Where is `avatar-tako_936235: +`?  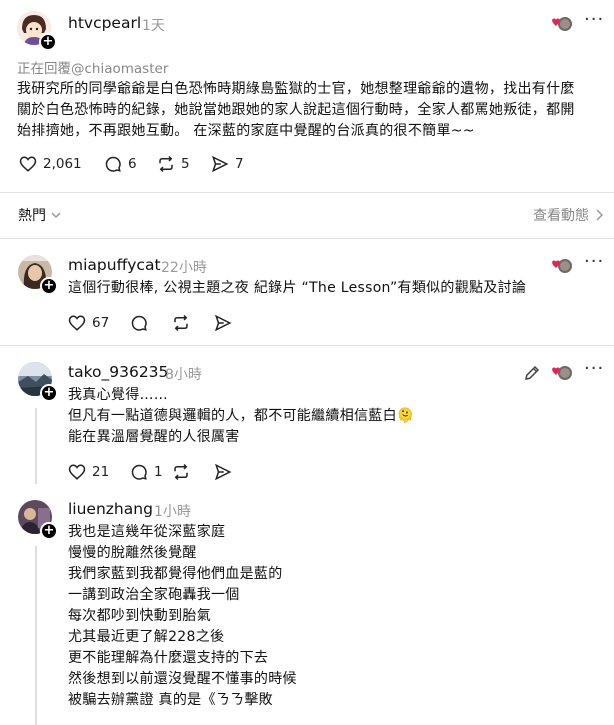 avatar-tako_936235: + is located at coordinates (38, 382).